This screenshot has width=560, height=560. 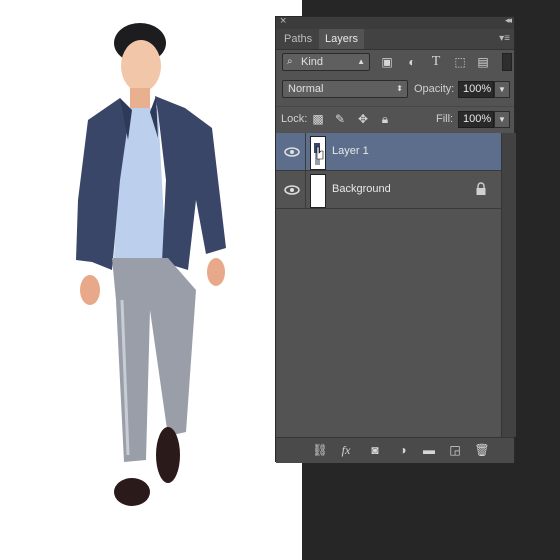 What do you see at coordinates (483, 62) in the screenshot?
I see `smart-object-filter-icon: ▤` at bounding box center [483, 62].